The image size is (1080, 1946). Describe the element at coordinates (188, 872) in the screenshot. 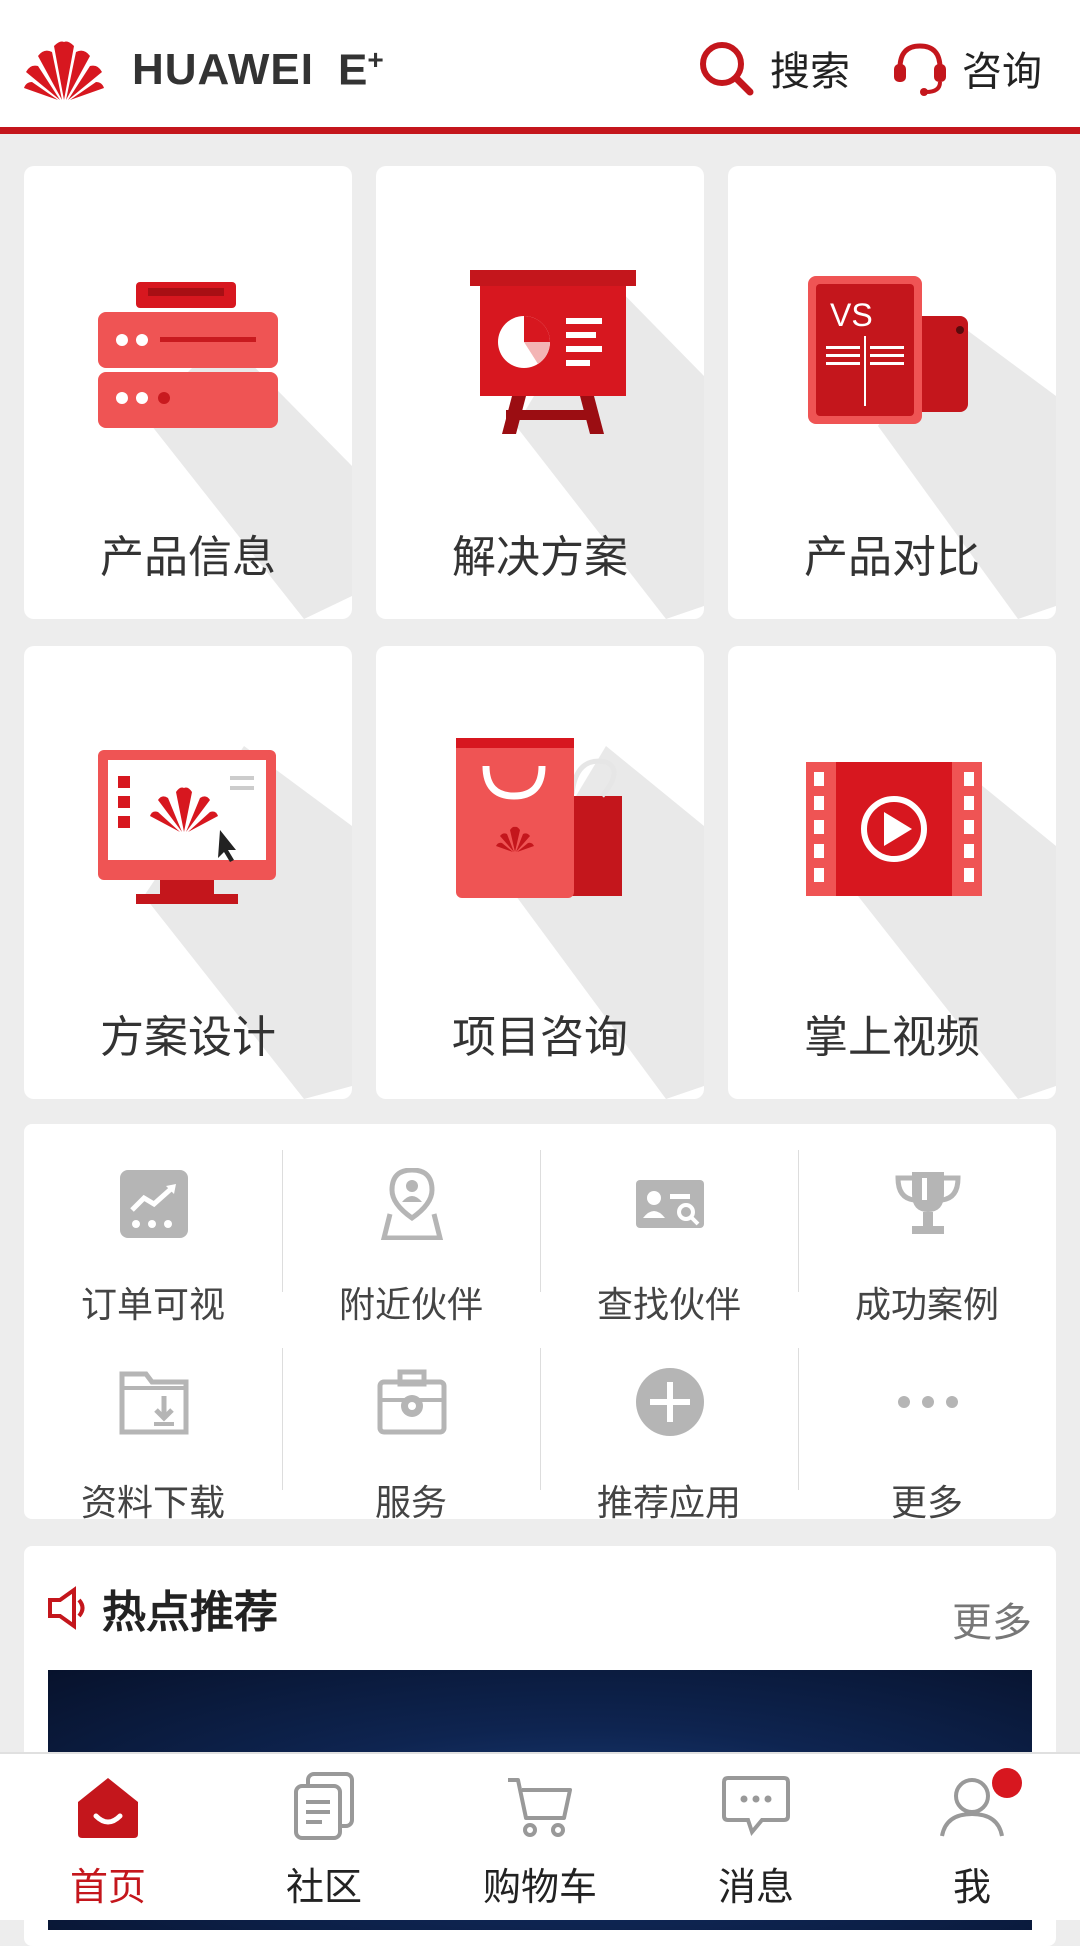

I see `tile-solution-design: 方案设计` at that location.